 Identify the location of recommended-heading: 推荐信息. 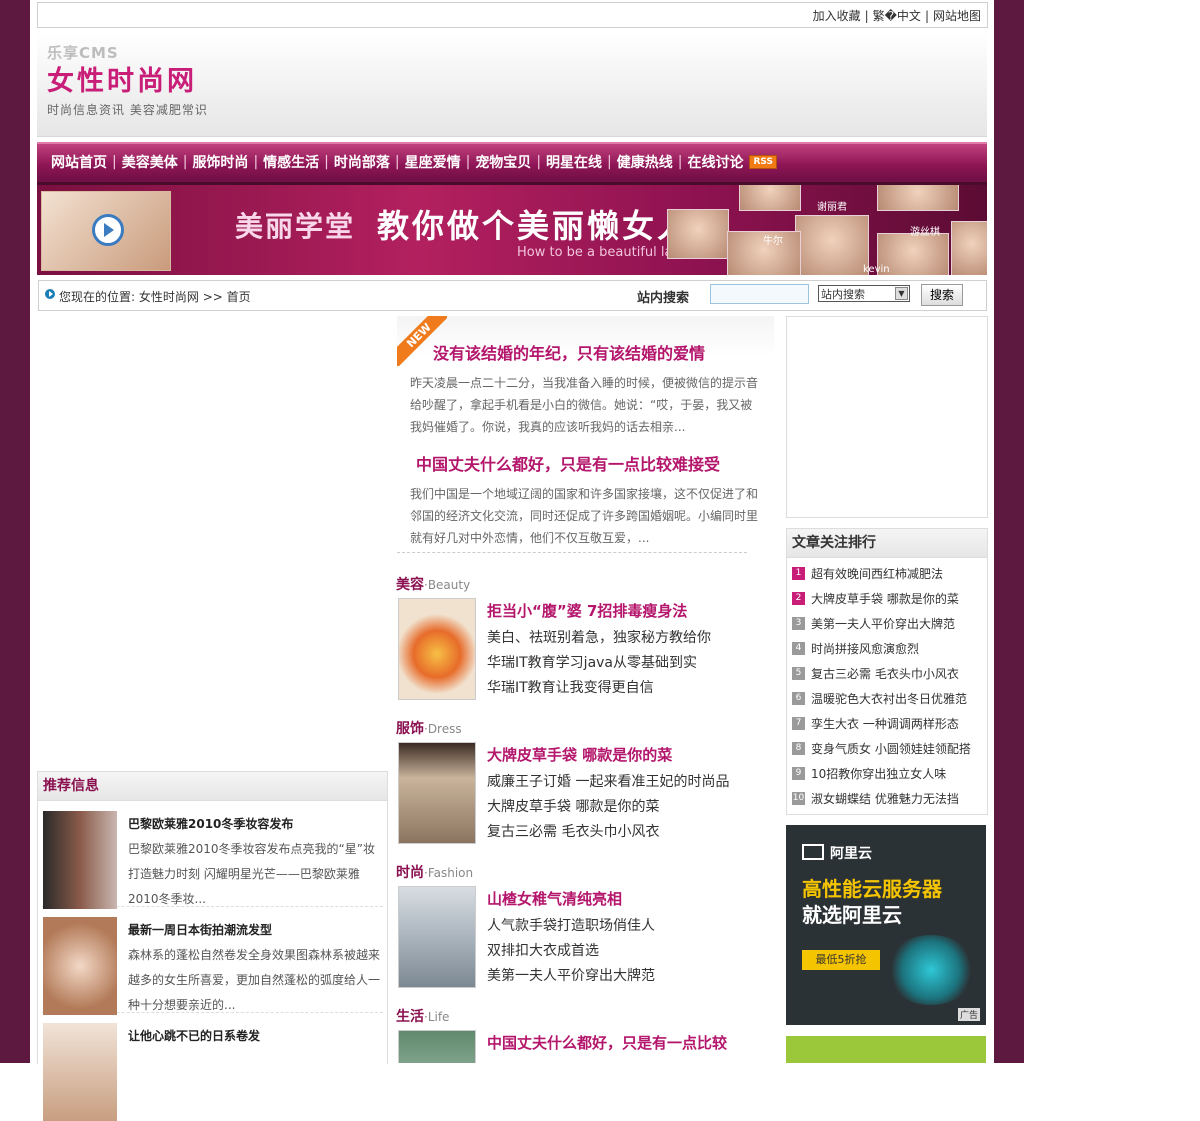
(212, 786).